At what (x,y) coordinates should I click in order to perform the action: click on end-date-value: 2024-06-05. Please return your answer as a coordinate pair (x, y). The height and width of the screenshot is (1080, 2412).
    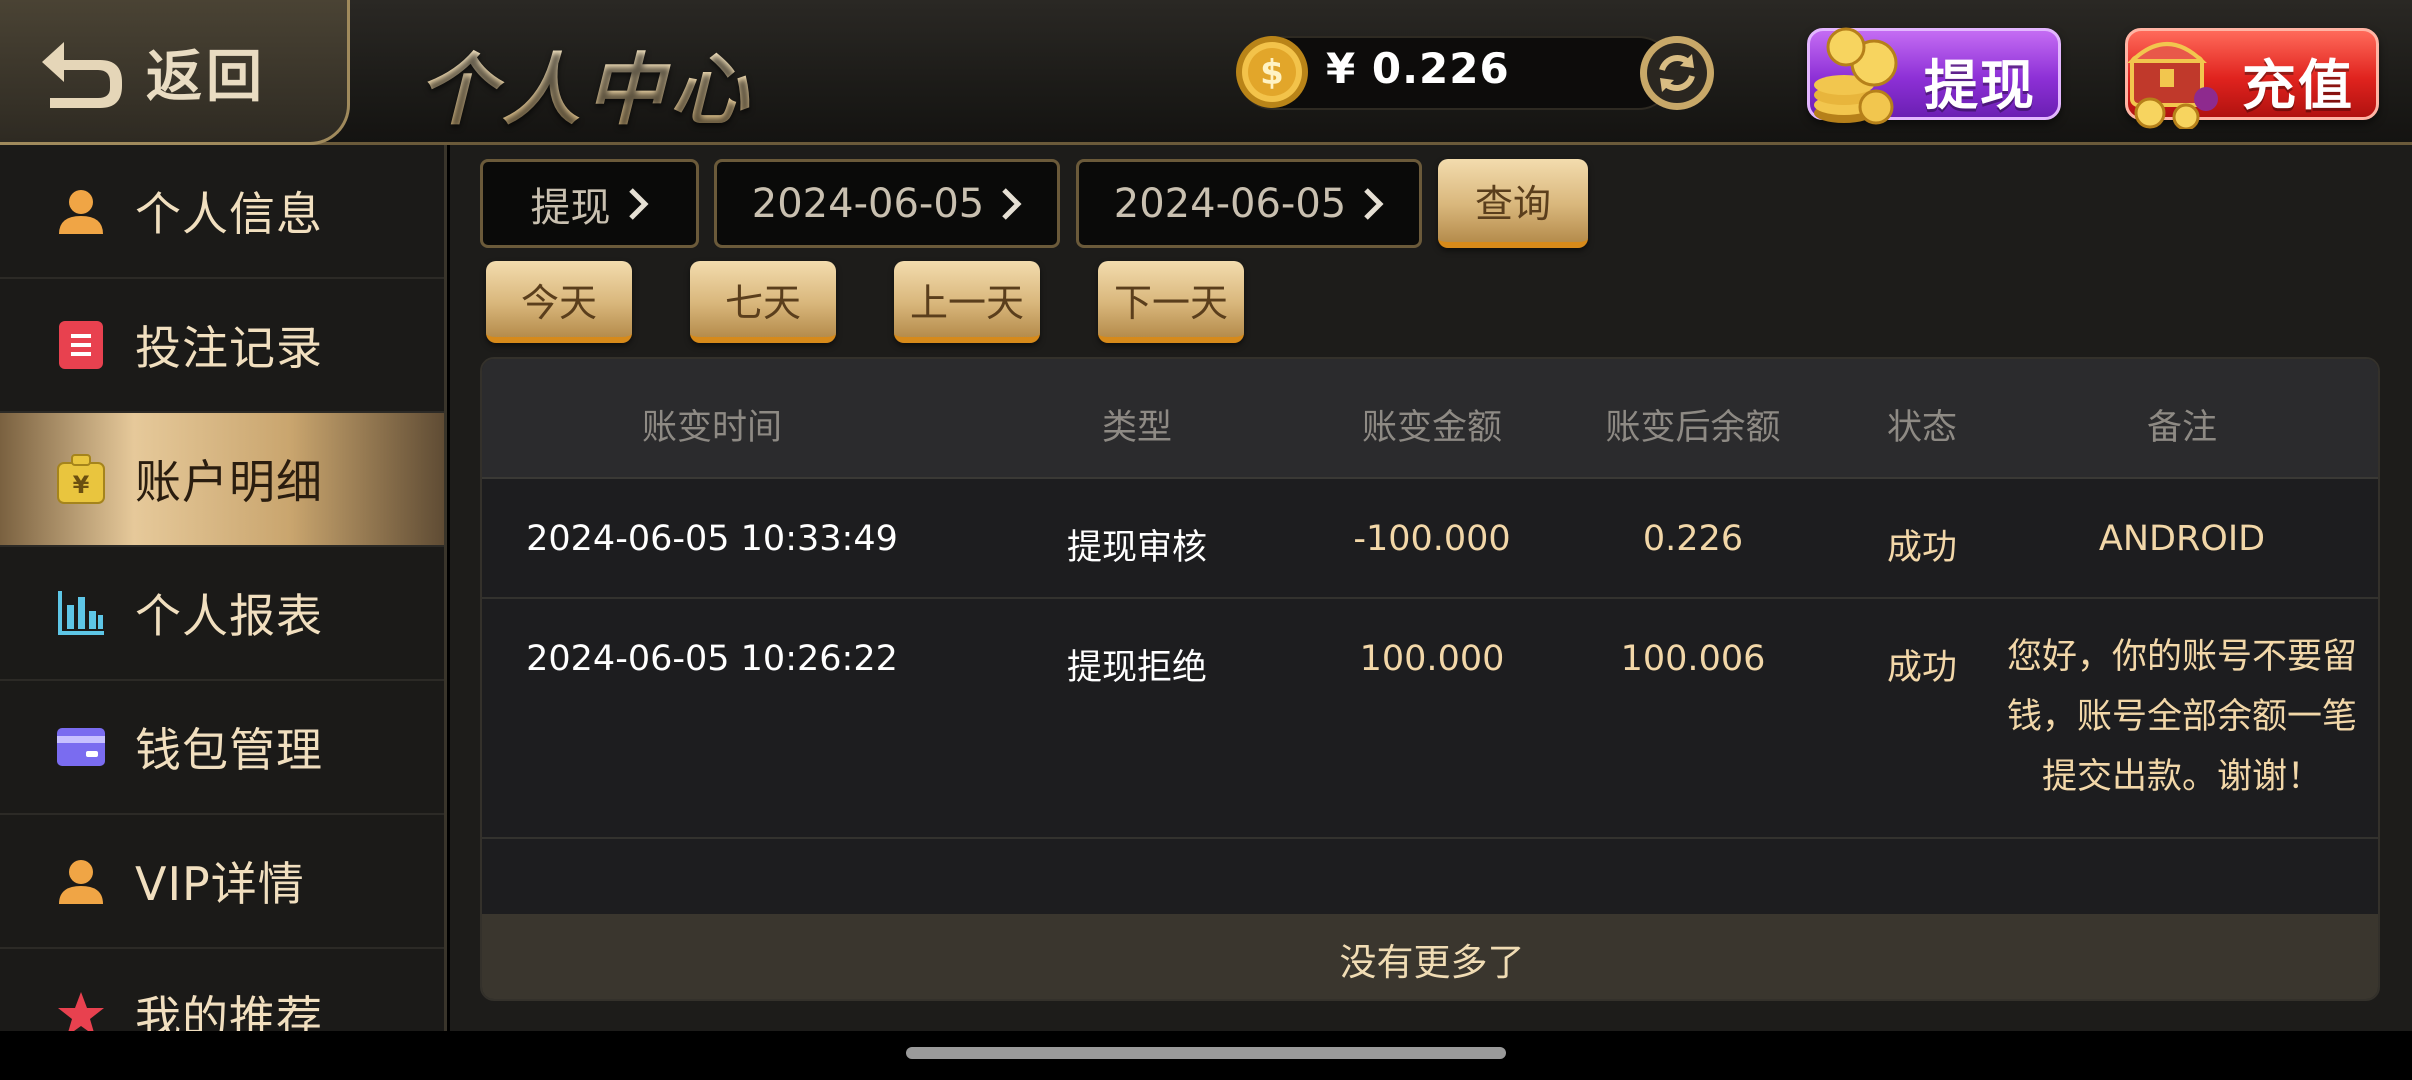
    Looking at the image, I should click on (1230, 203).